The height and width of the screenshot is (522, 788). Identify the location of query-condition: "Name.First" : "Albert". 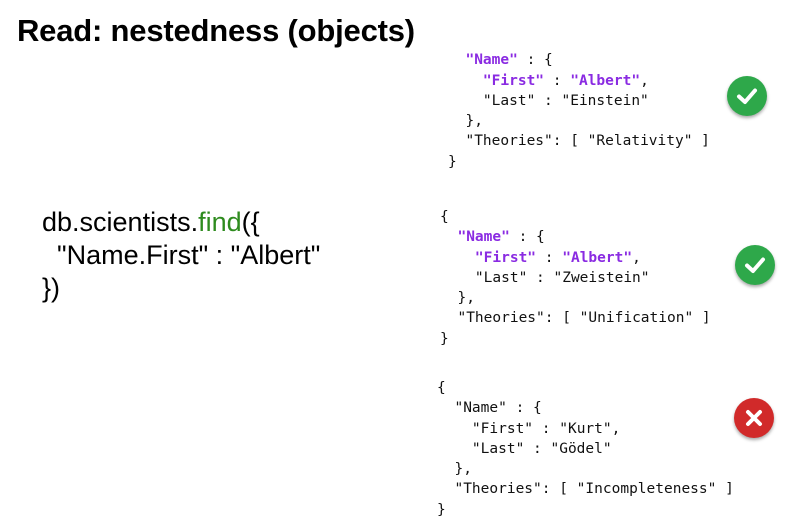
(181, 255).